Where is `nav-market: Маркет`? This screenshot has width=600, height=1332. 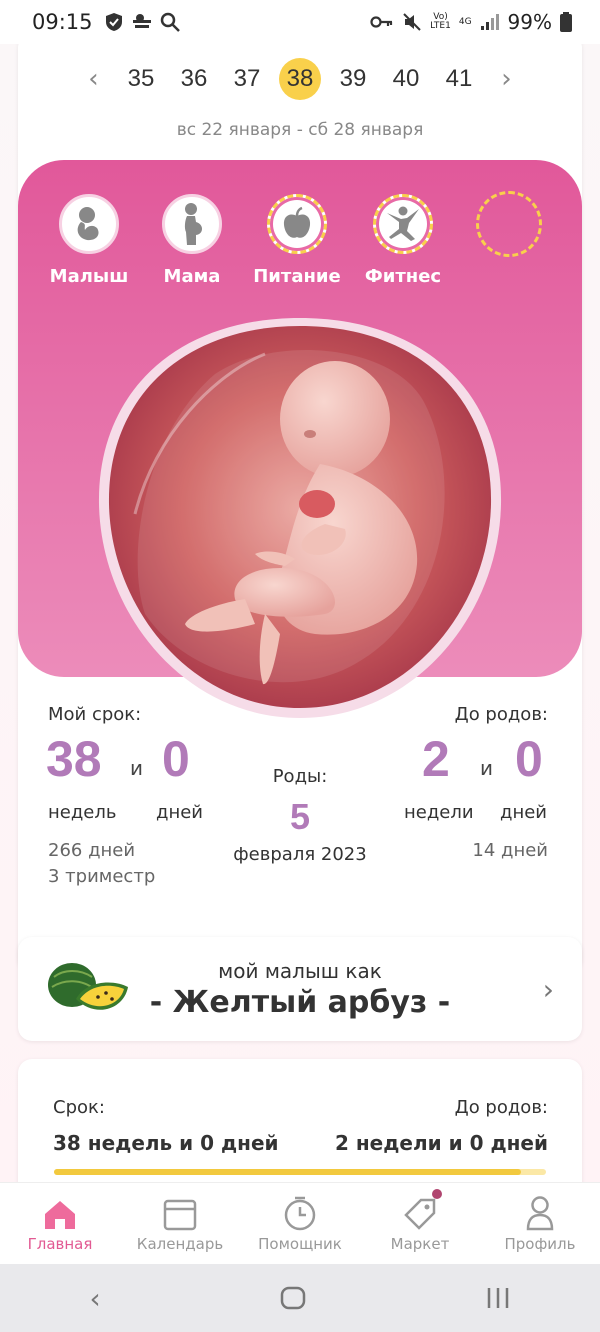 nav-market: Маркет is located at coordinates (420, 1223).